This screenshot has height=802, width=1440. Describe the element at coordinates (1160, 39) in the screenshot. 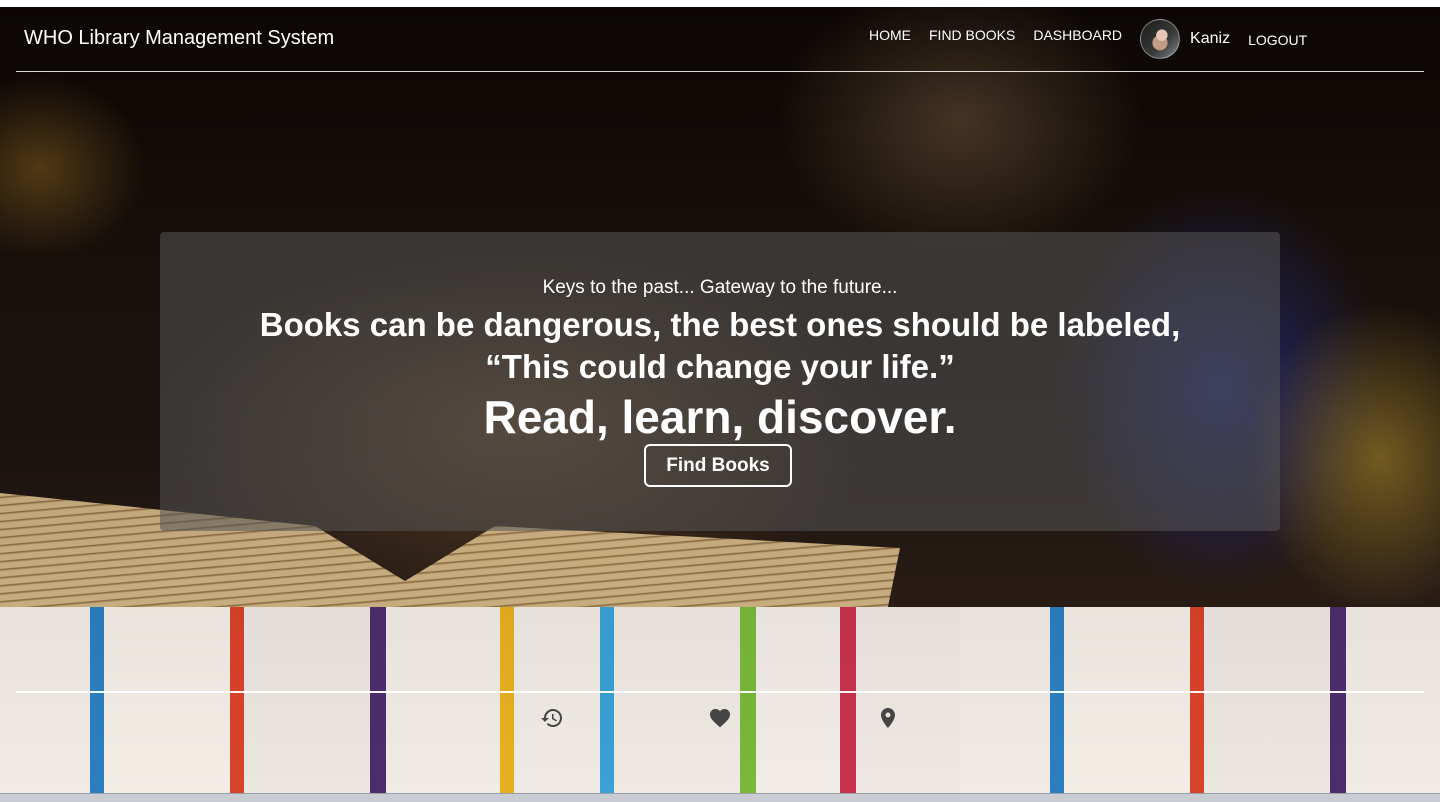

I see `avatar` at that location.